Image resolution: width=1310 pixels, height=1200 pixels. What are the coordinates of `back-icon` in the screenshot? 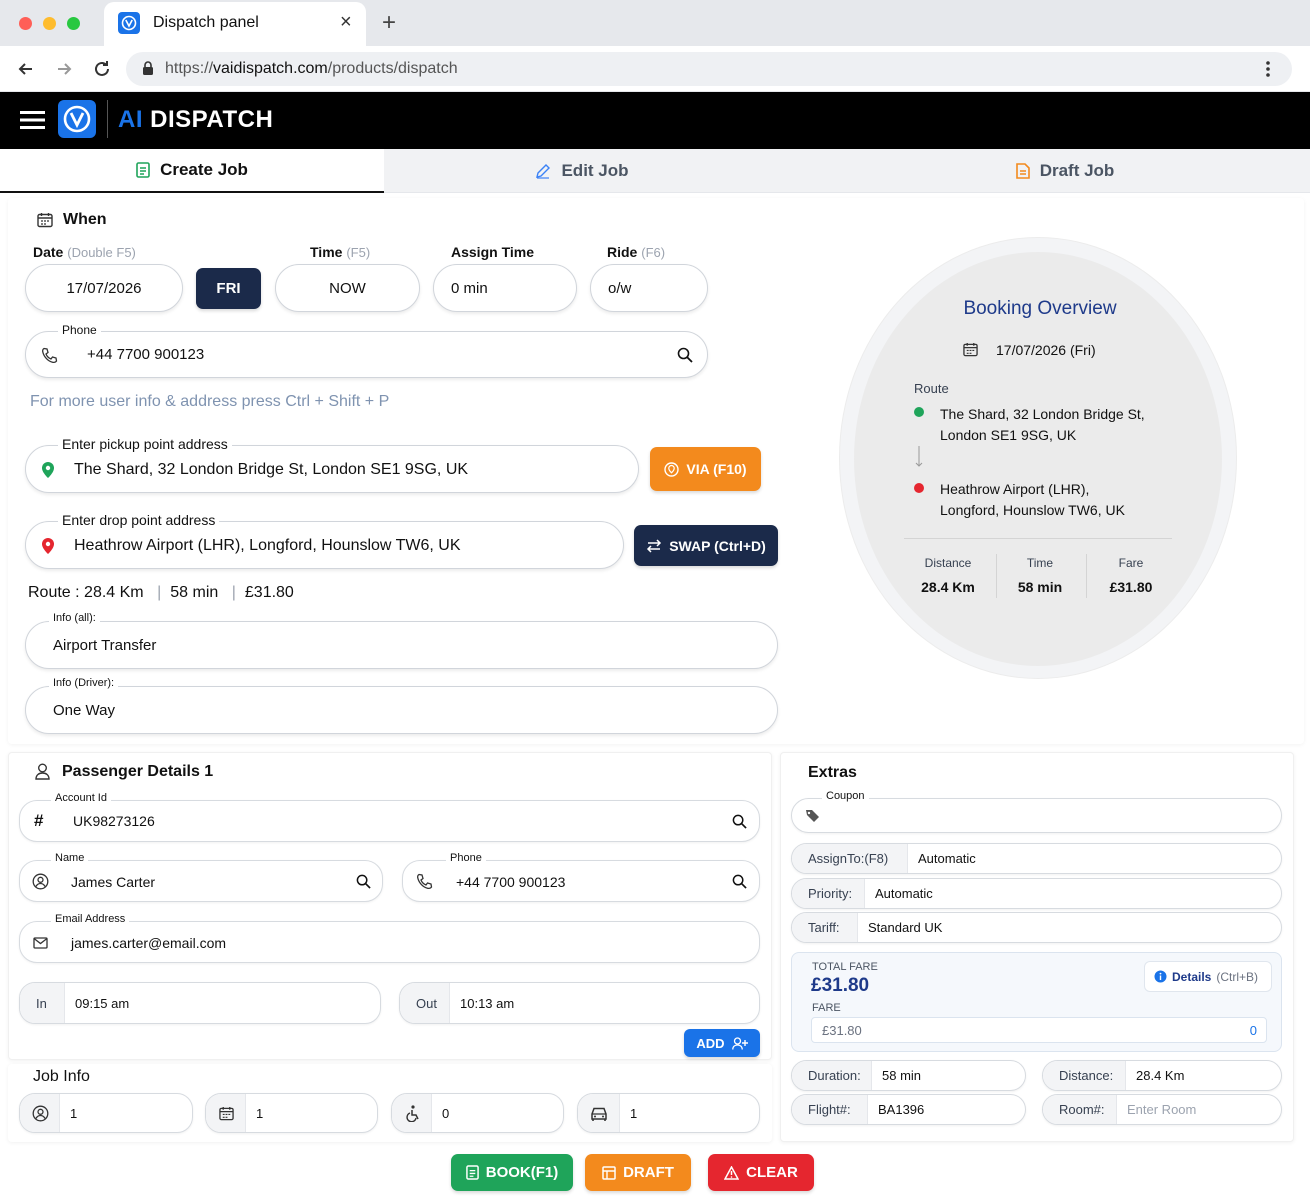 It's located at (26, 69).